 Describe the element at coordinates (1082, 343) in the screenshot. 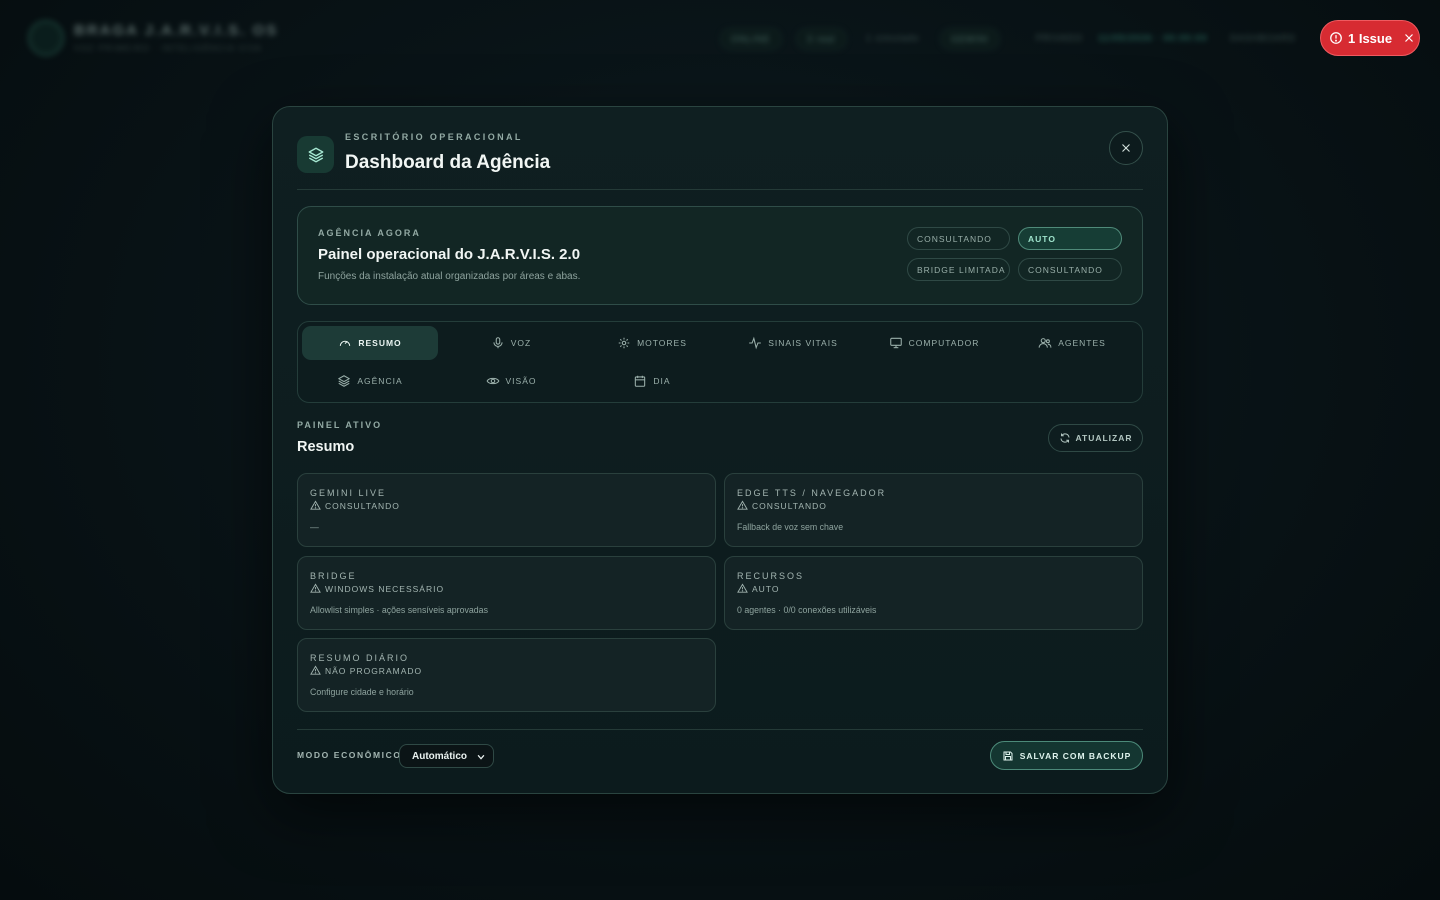

I see `tab-label: AGENTES` at that location.